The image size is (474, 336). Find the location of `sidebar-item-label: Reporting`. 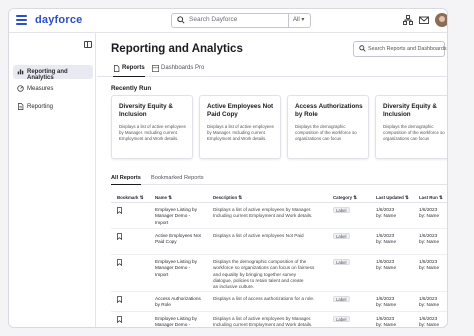

sidebar-item-label: Reporting is located at coordinates (40, 107).